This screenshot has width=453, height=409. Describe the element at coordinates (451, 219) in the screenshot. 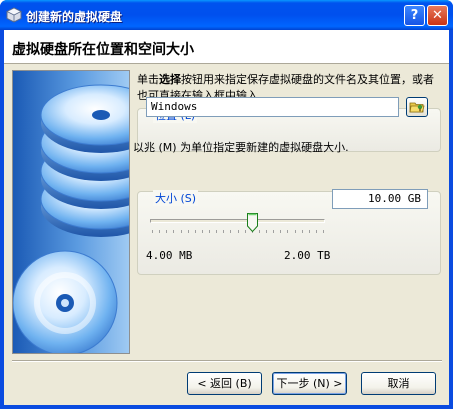

I see `window-border-right` at that location.